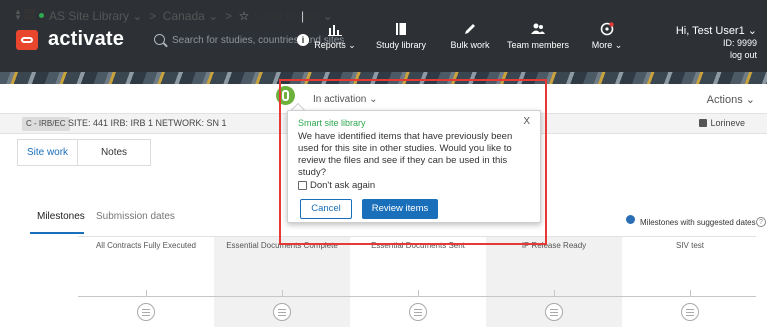 The height and width of the screenshot is (327, 767). Describe the element at coordinates (470, 36) in the screenshot. I see `nav-bulk-work: Bulk work` at that location.